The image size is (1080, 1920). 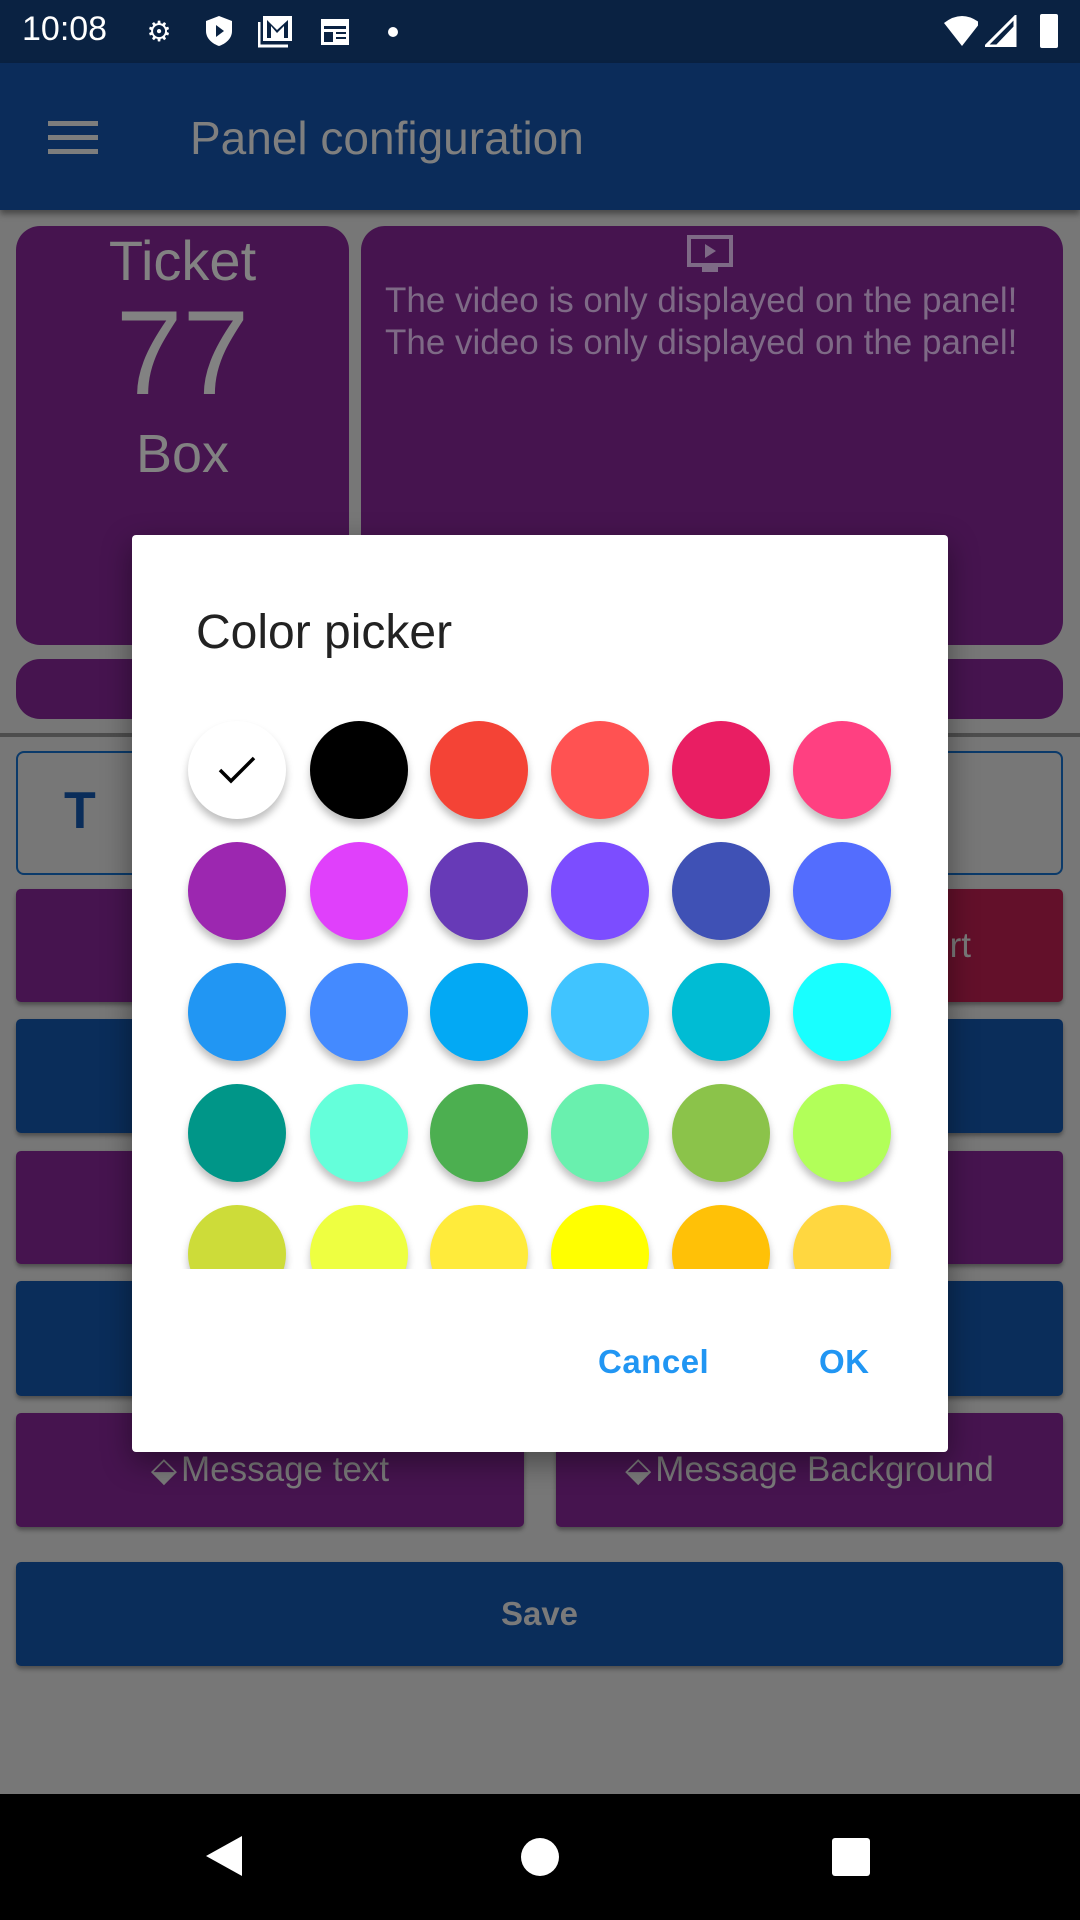 What do you see at coordinates (710, 253) in the screenshot?
I see `tv-play-icon` at bounding box center [710, 253].